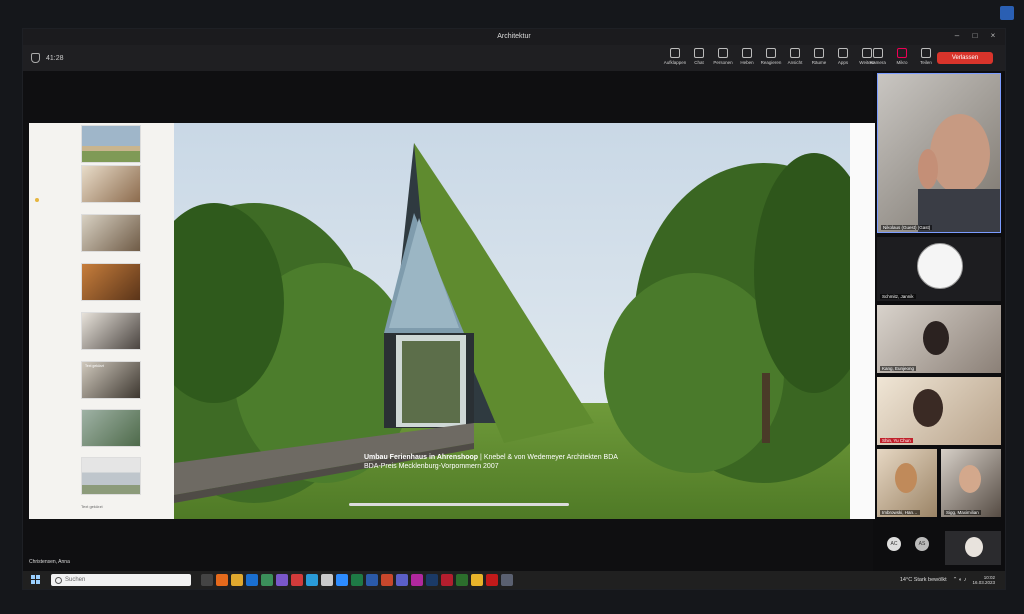  I want to click on presenter-name: Christensen, Anna, so click(49, 562).